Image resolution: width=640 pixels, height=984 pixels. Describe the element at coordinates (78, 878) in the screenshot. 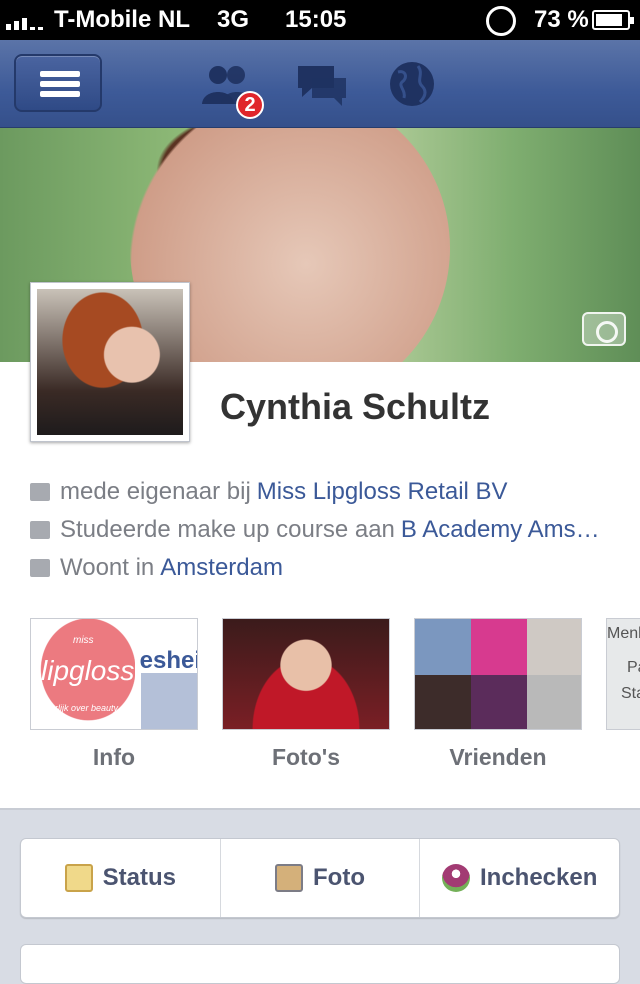

I see `status-note-icon` at that location.